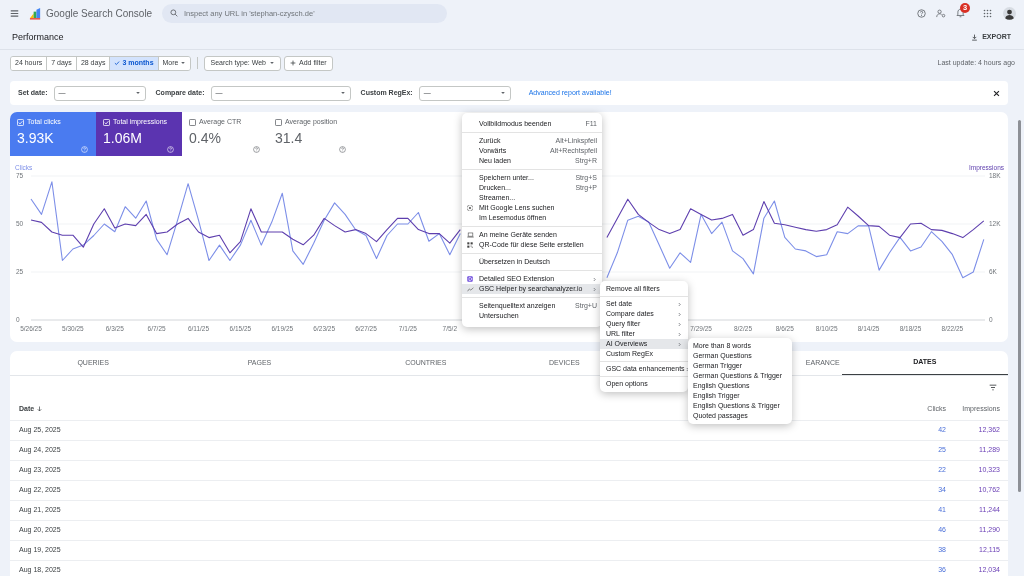  What do you see at coordinates (289, 137) in the screenshot?
I see `metric-value: 31.4` at bounding box center [289, 137].